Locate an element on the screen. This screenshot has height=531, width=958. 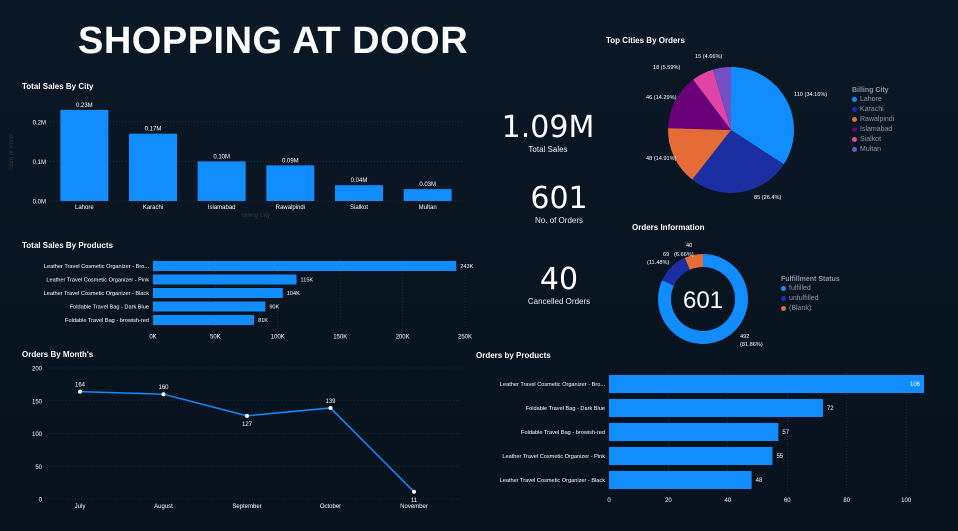
legend-item: Multan is located at coordinates (873, 149).